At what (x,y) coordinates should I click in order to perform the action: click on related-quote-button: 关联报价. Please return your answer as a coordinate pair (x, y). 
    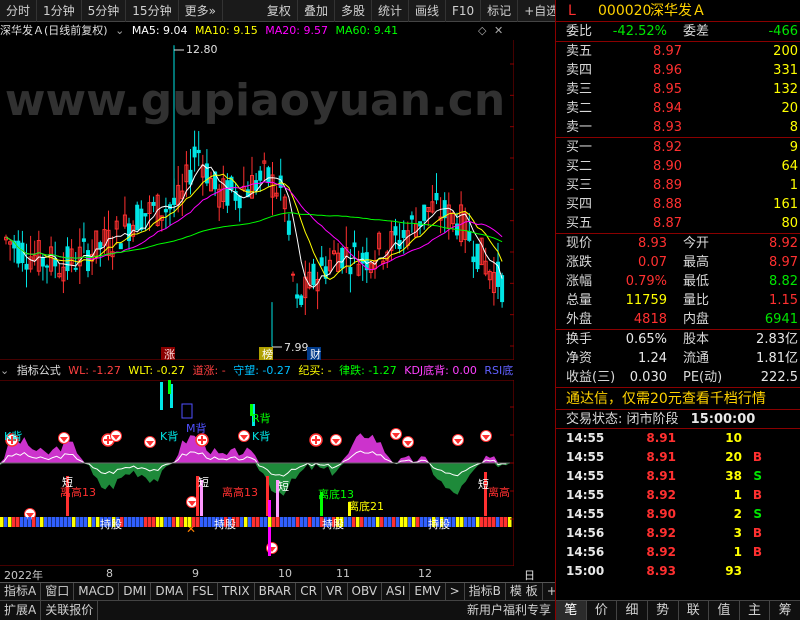
    Looking at the image, I should click on (70, 610).